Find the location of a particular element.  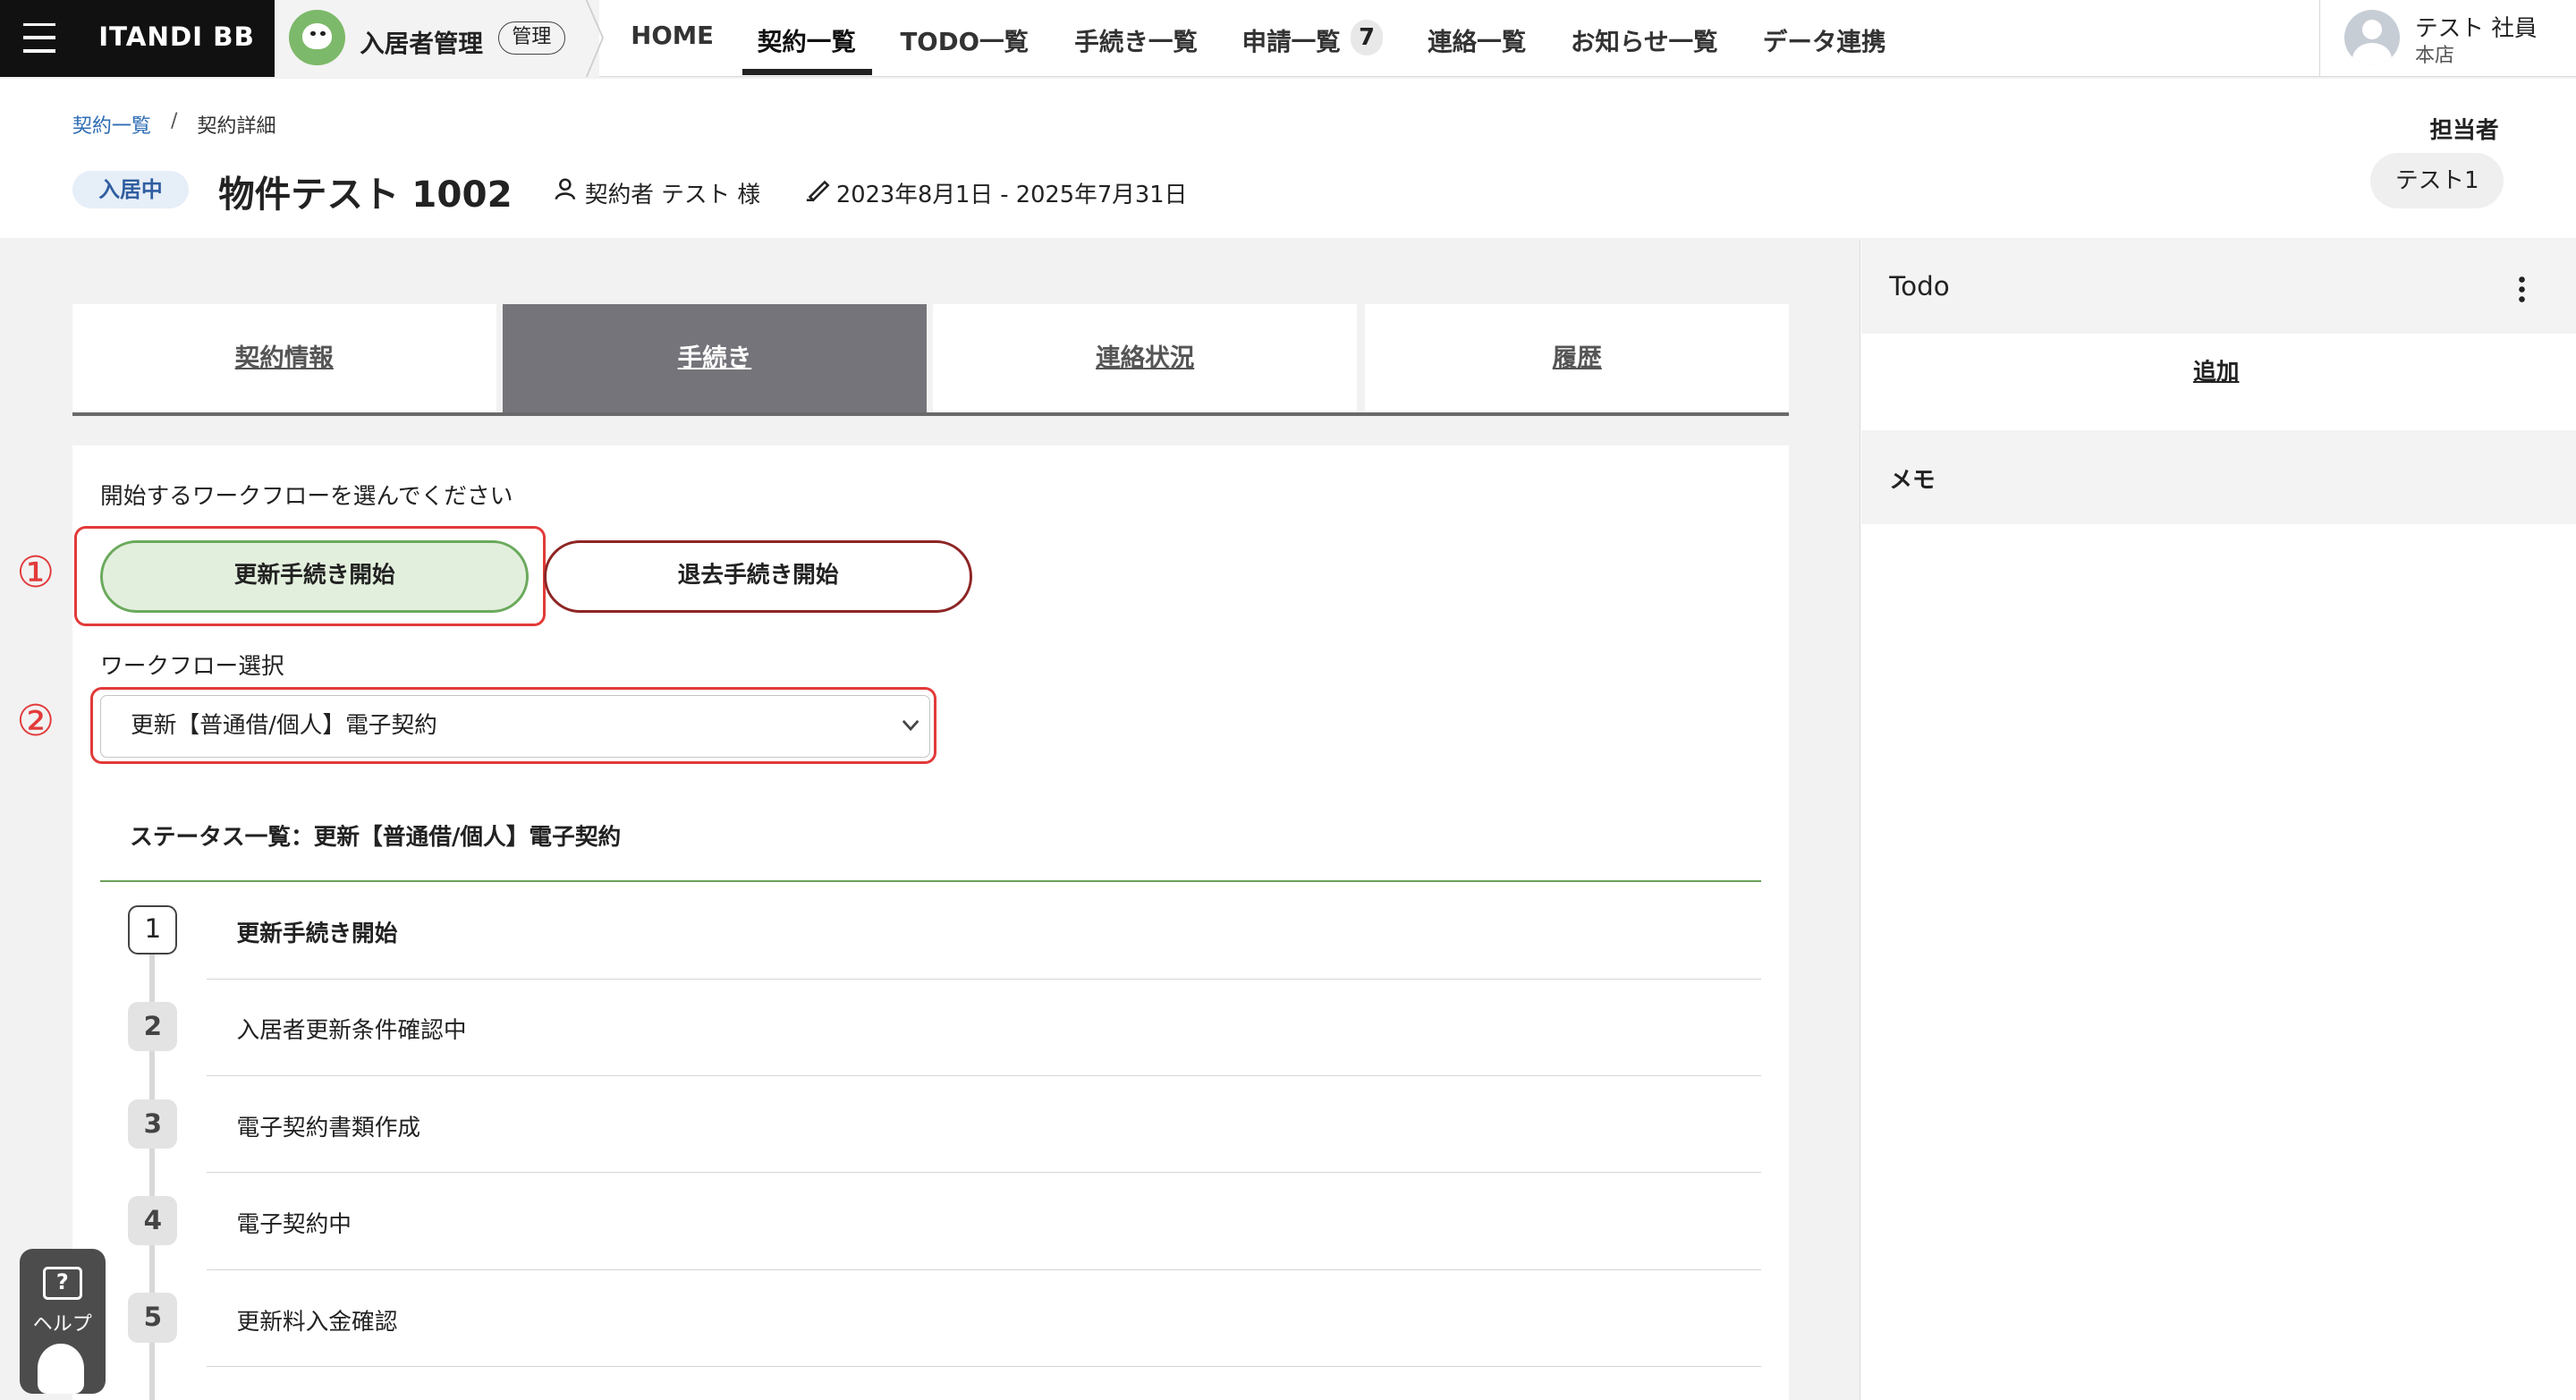

nav-contacts: 連絡一覧 is located at coordinates (1477, 39).